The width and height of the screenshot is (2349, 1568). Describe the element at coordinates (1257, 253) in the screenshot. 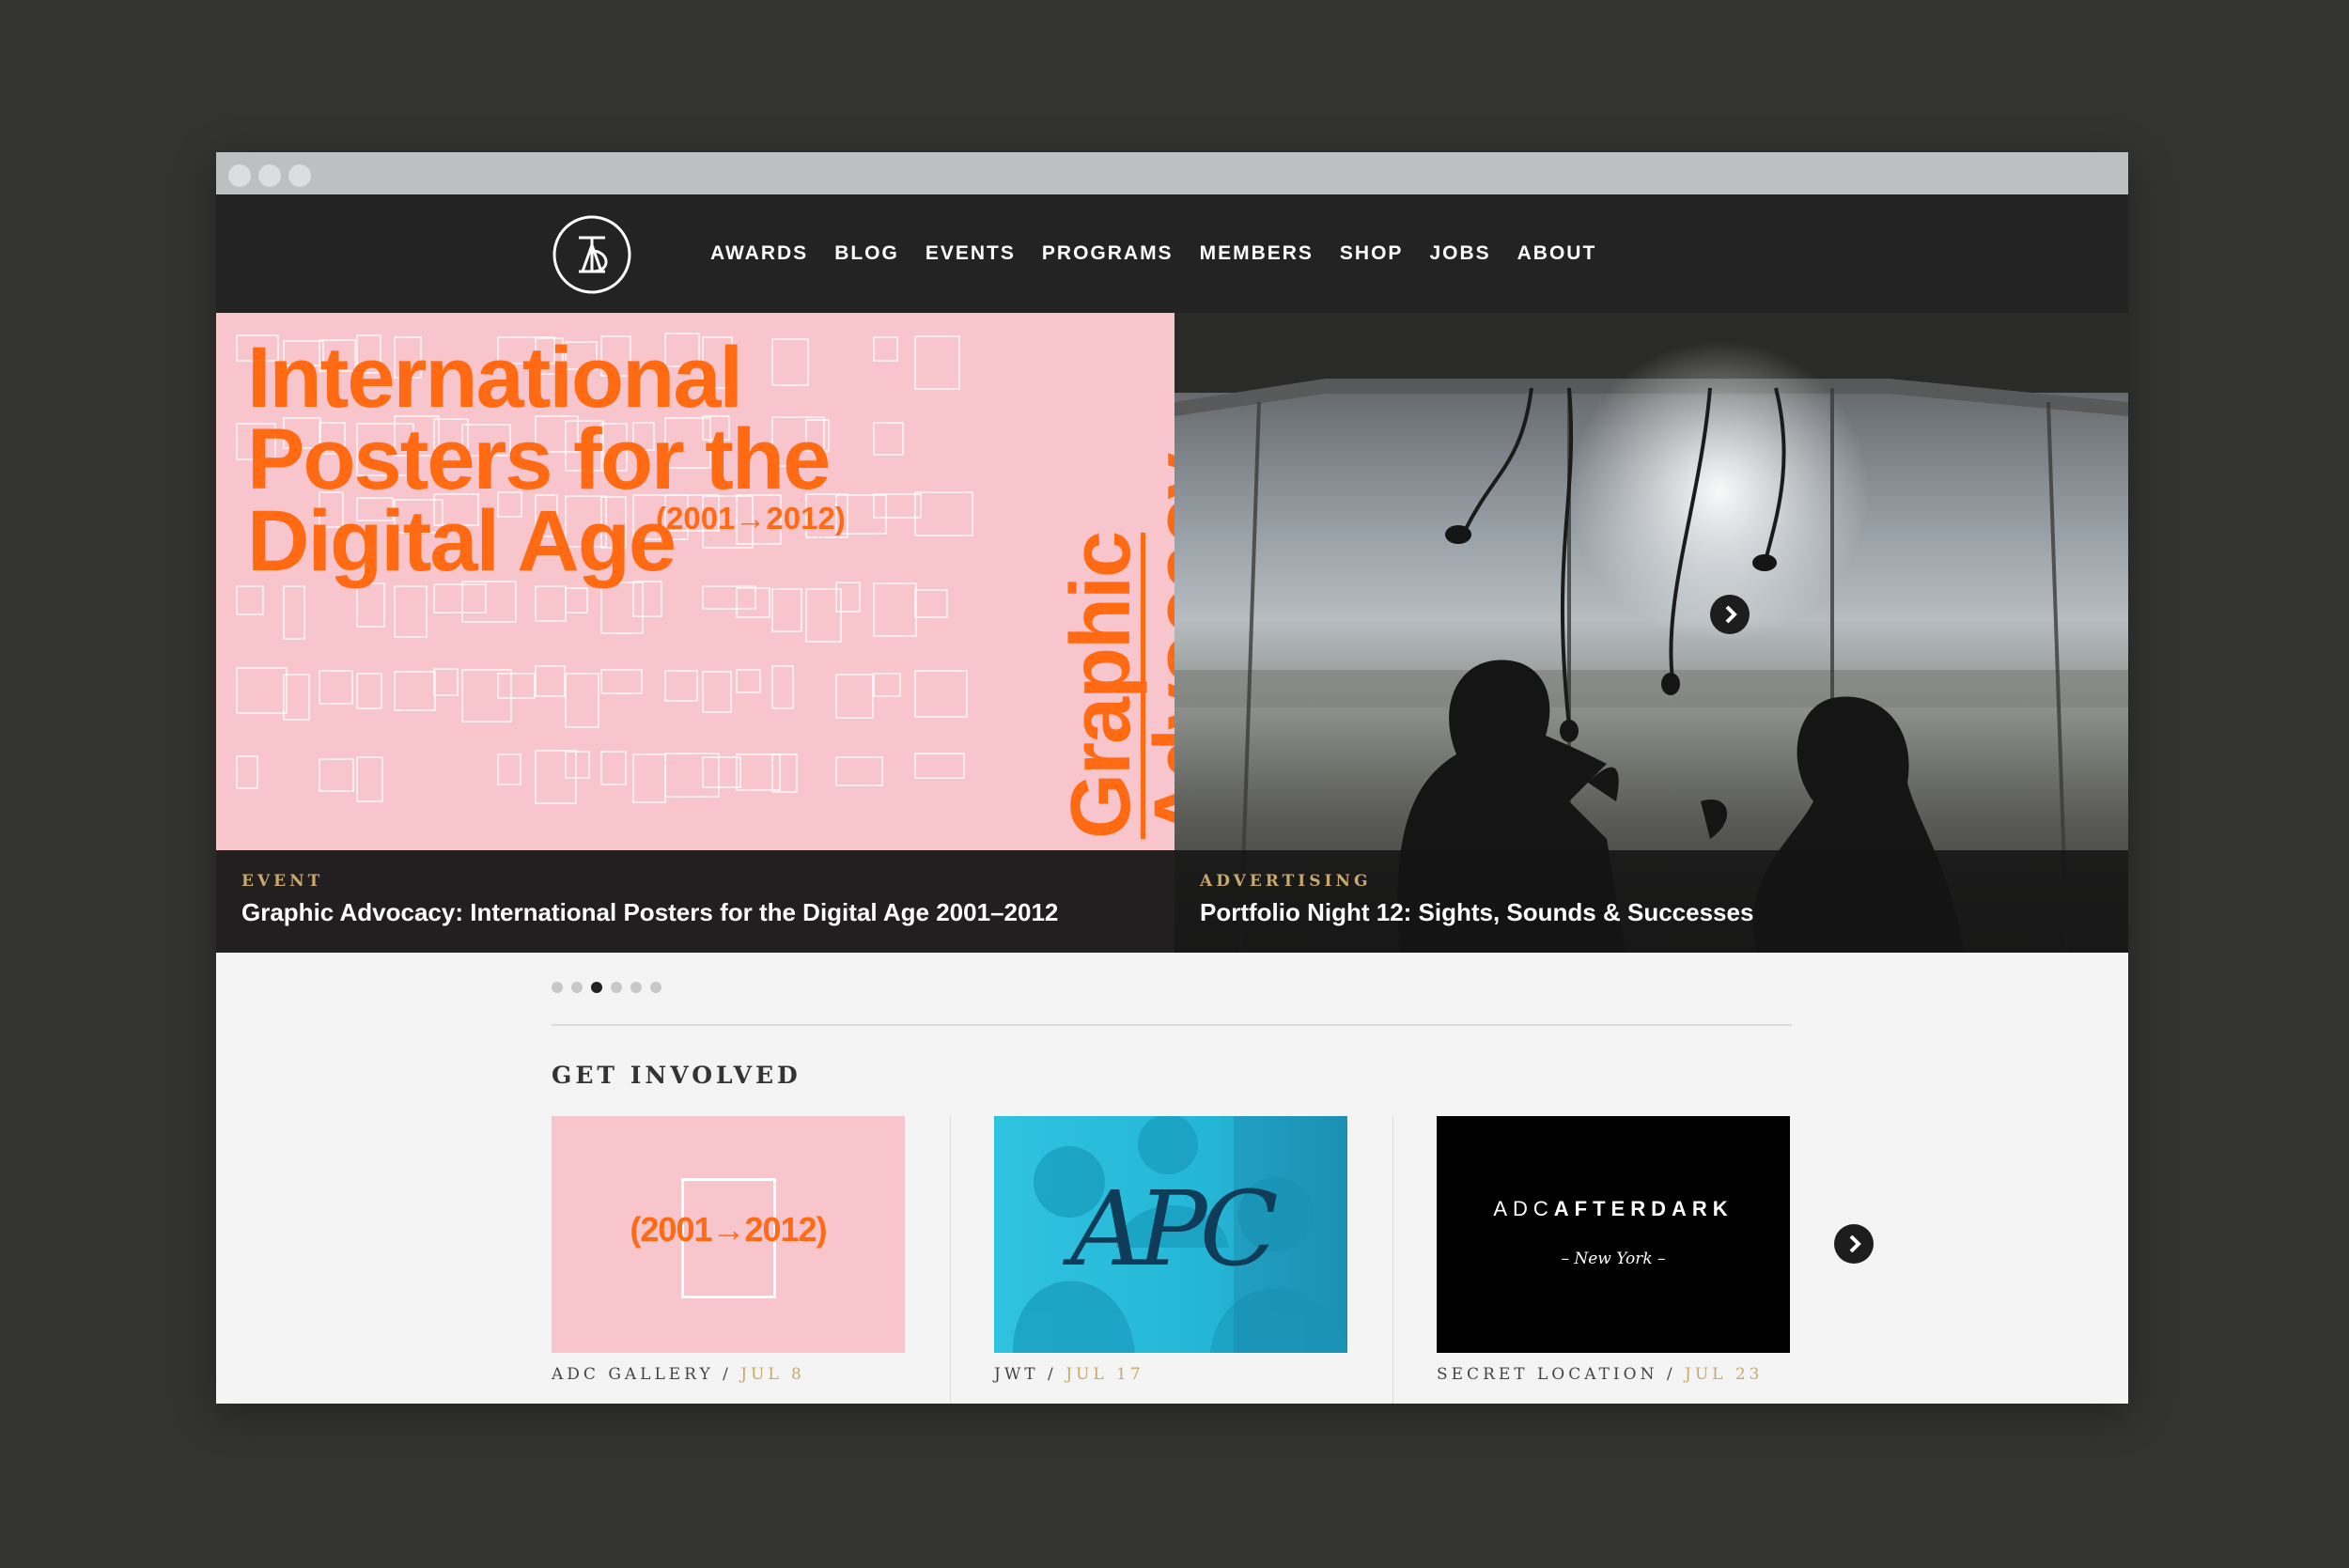

I see `nav-members: MEMBERS` at that location.